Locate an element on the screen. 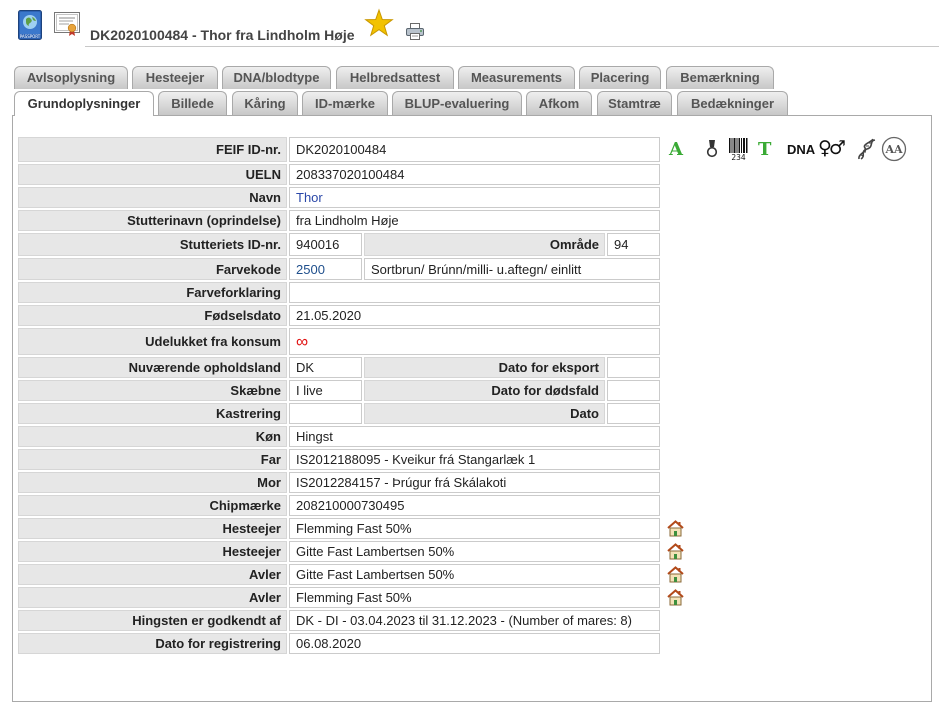 The image size is (939, 709). printer-icon is located at coordinates (415, 31).